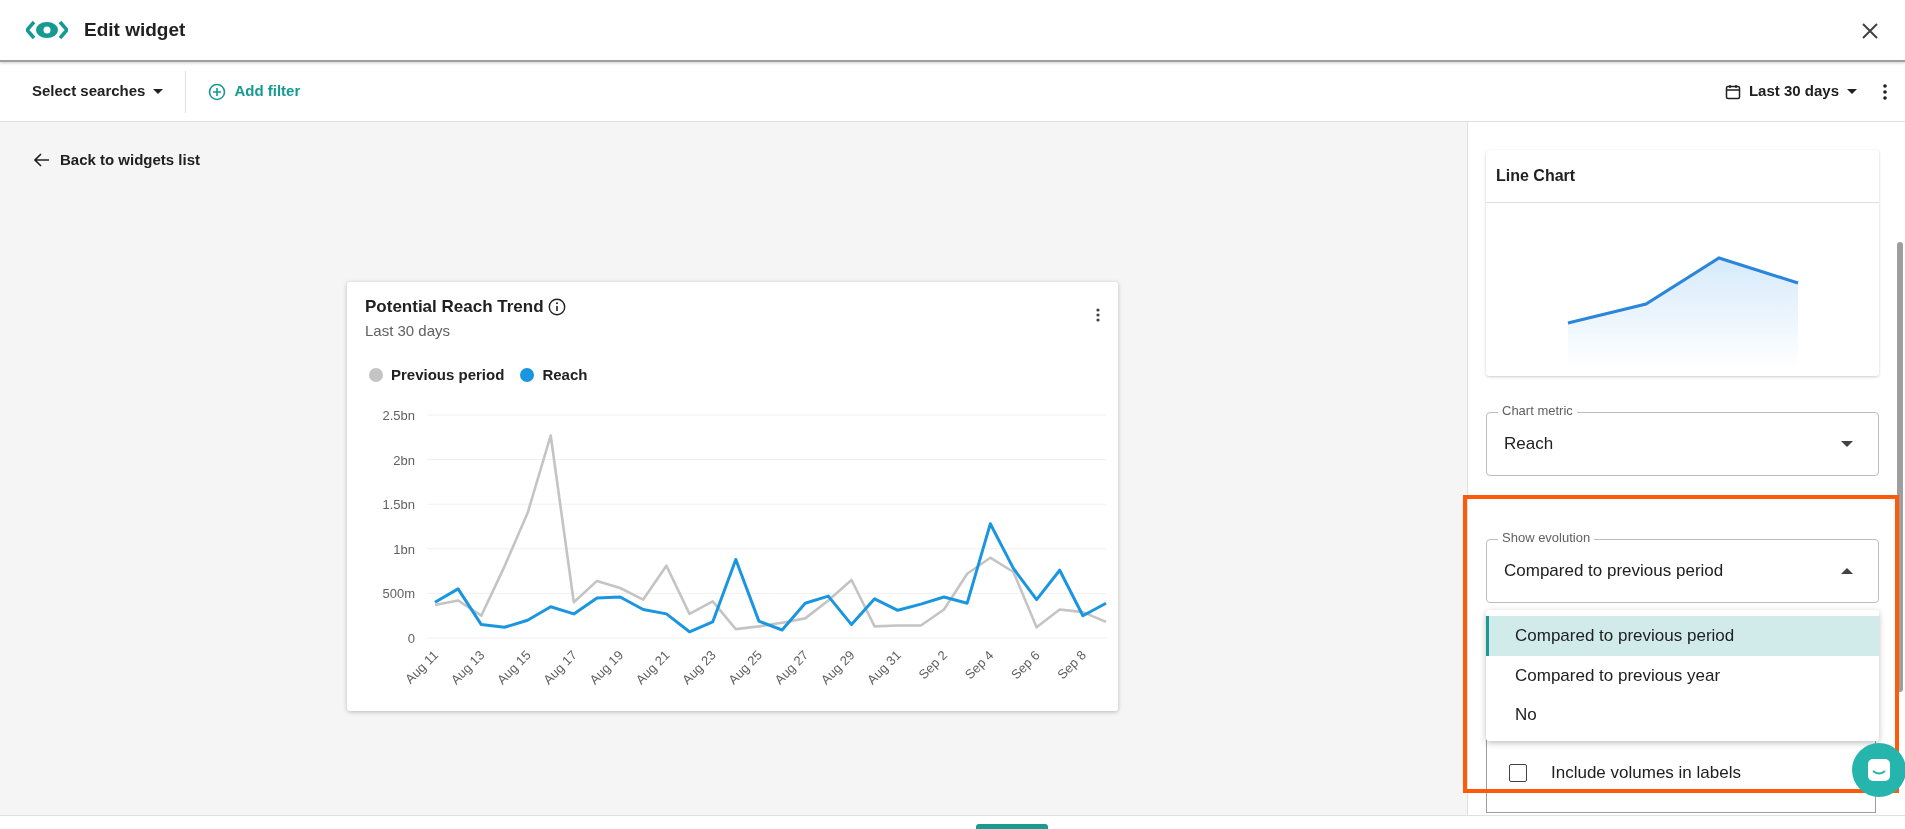 This screenshot has width=1905, height=829. What do you see at coordinates (448, 375) in the screenshot?
I see `legend-label: Previous period` at bounding box center [448, 375].